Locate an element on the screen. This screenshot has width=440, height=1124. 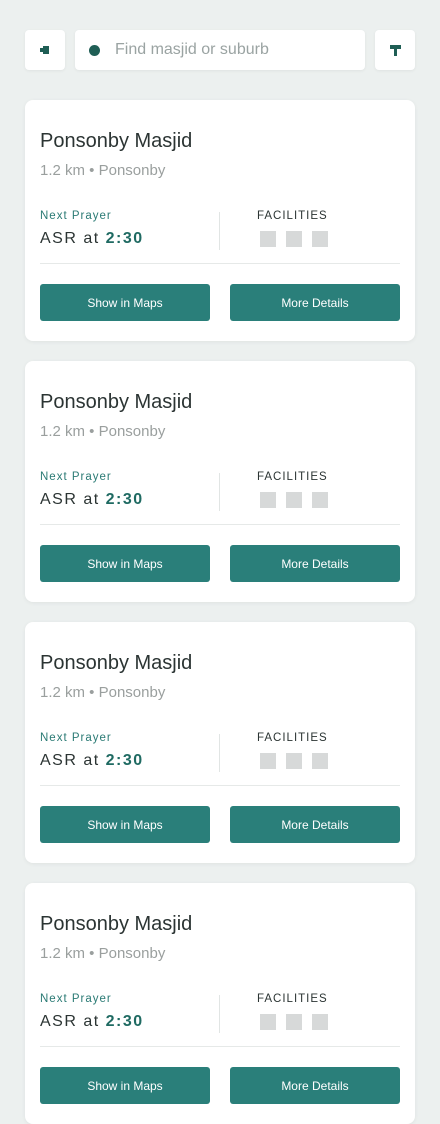
back-button is located at coordinates (45, 50).